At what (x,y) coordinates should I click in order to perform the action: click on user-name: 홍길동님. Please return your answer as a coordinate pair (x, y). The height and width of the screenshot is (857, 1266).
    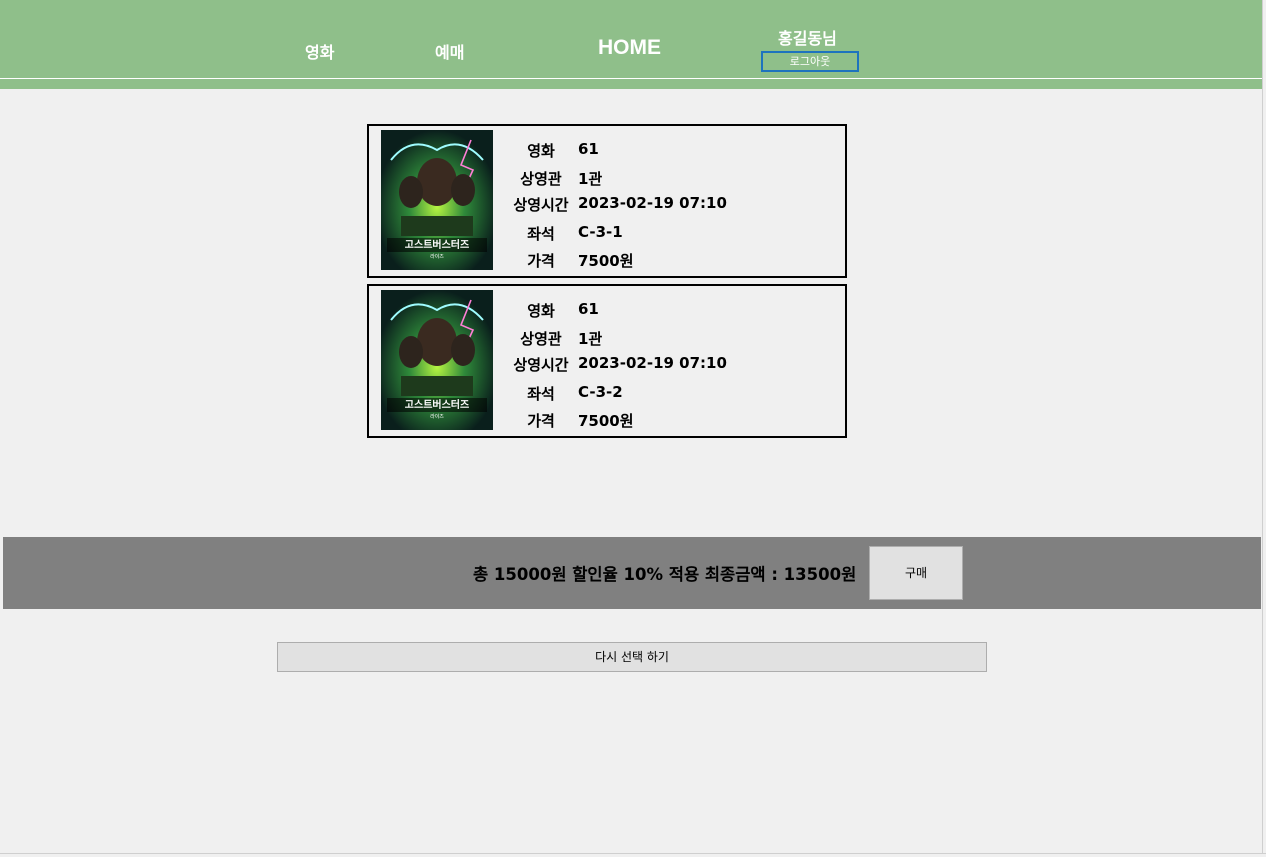
    Looking at the image, I should click on (807, 38).